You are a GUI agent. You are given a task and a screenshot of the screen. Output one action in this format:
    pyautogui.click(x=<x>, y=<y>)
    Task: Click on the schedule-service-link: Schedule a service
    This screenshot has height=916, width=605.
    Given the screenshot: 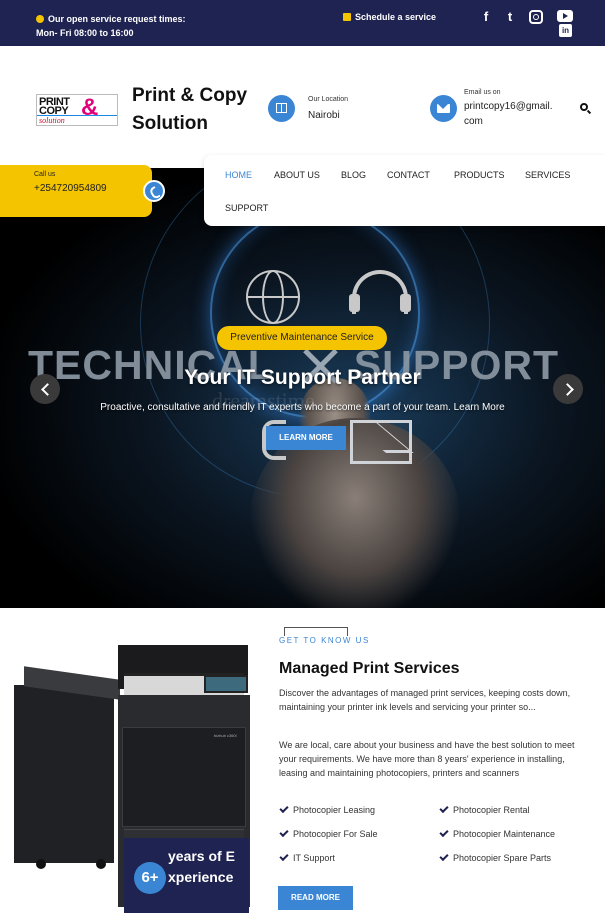 What is the action you would take?
    pyautogui.click(x=389, y=17)
    